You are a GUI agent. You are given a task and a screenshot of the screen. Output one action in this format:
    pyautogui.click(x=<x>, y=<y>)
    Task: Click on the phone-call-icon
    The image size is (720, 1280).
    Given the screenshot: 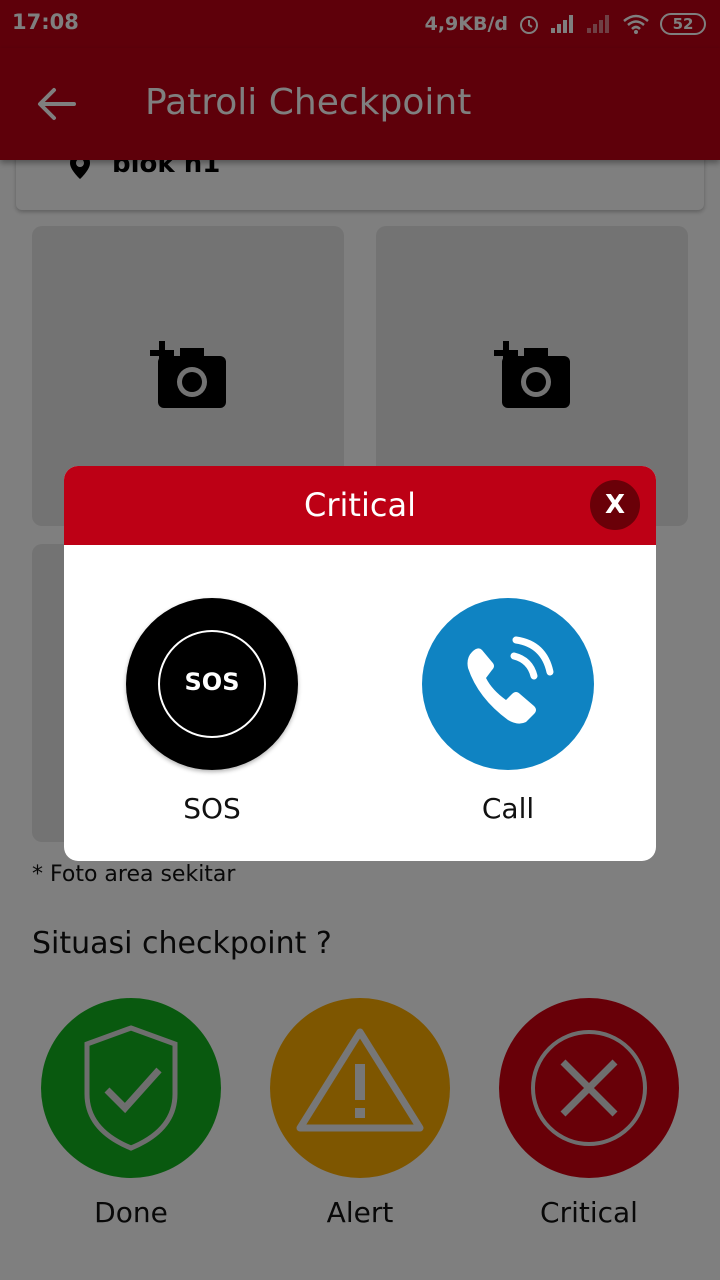 What is the action you would take?
    pyautogui.click(x=510, y=680)
    